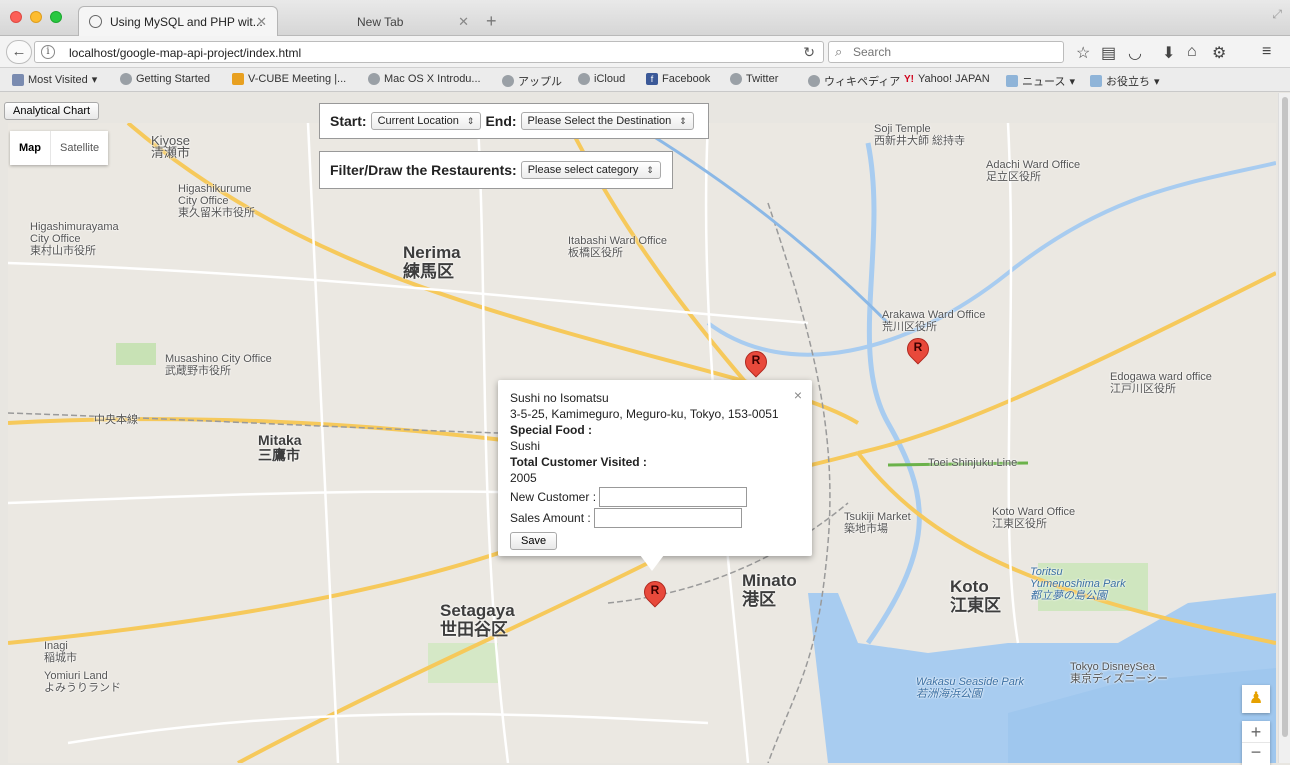 The image size is (1290, 765). I want to click on map-type-control: Map Satellite, so click(59, 148).